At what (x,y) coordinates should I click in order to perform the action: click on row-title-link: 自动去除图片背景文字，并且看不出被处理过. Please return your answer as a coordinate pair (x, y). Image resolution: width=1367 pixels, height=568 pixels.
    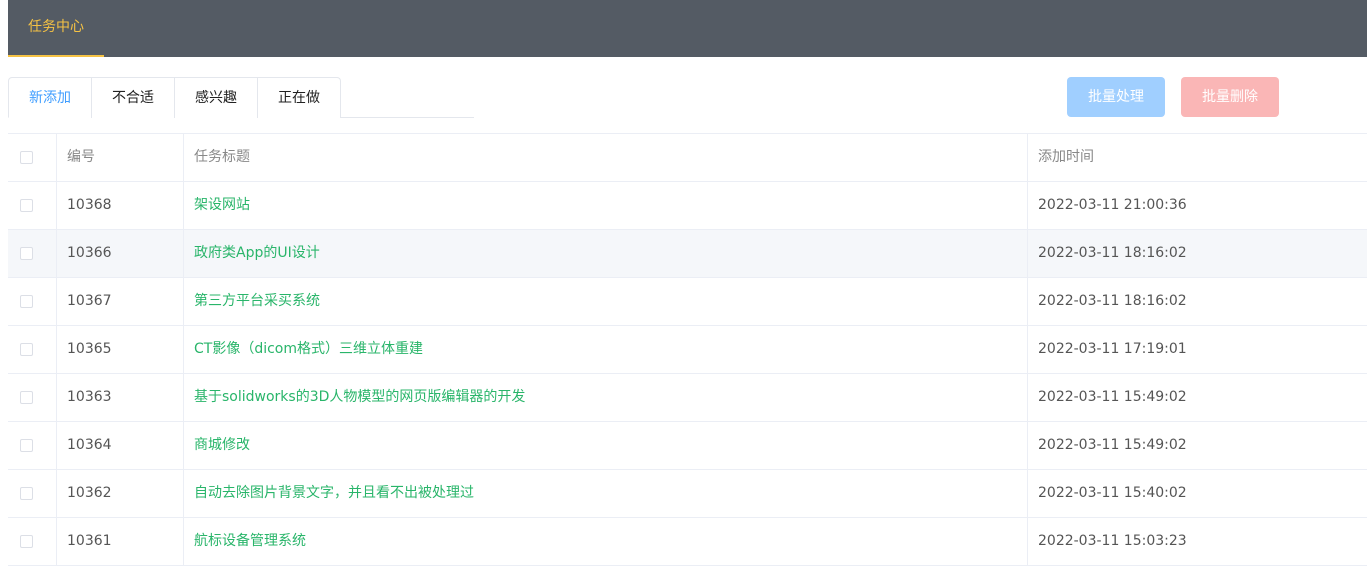
    Looking at the image, I should click on (606, 493).